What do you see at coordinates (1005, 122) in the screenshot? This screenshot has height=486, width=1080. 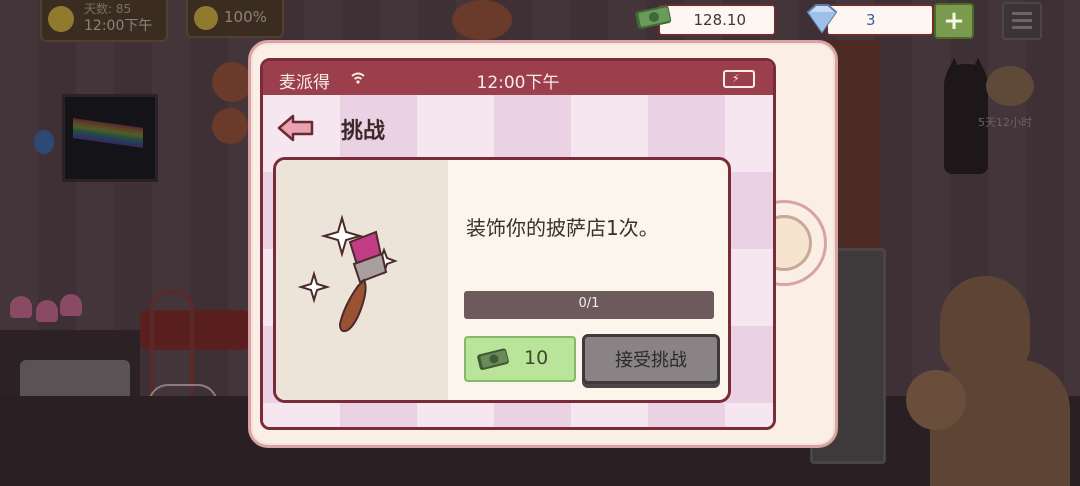 I see `cat-timer-text: 5天12小时` at bounding box center [1005, 122].